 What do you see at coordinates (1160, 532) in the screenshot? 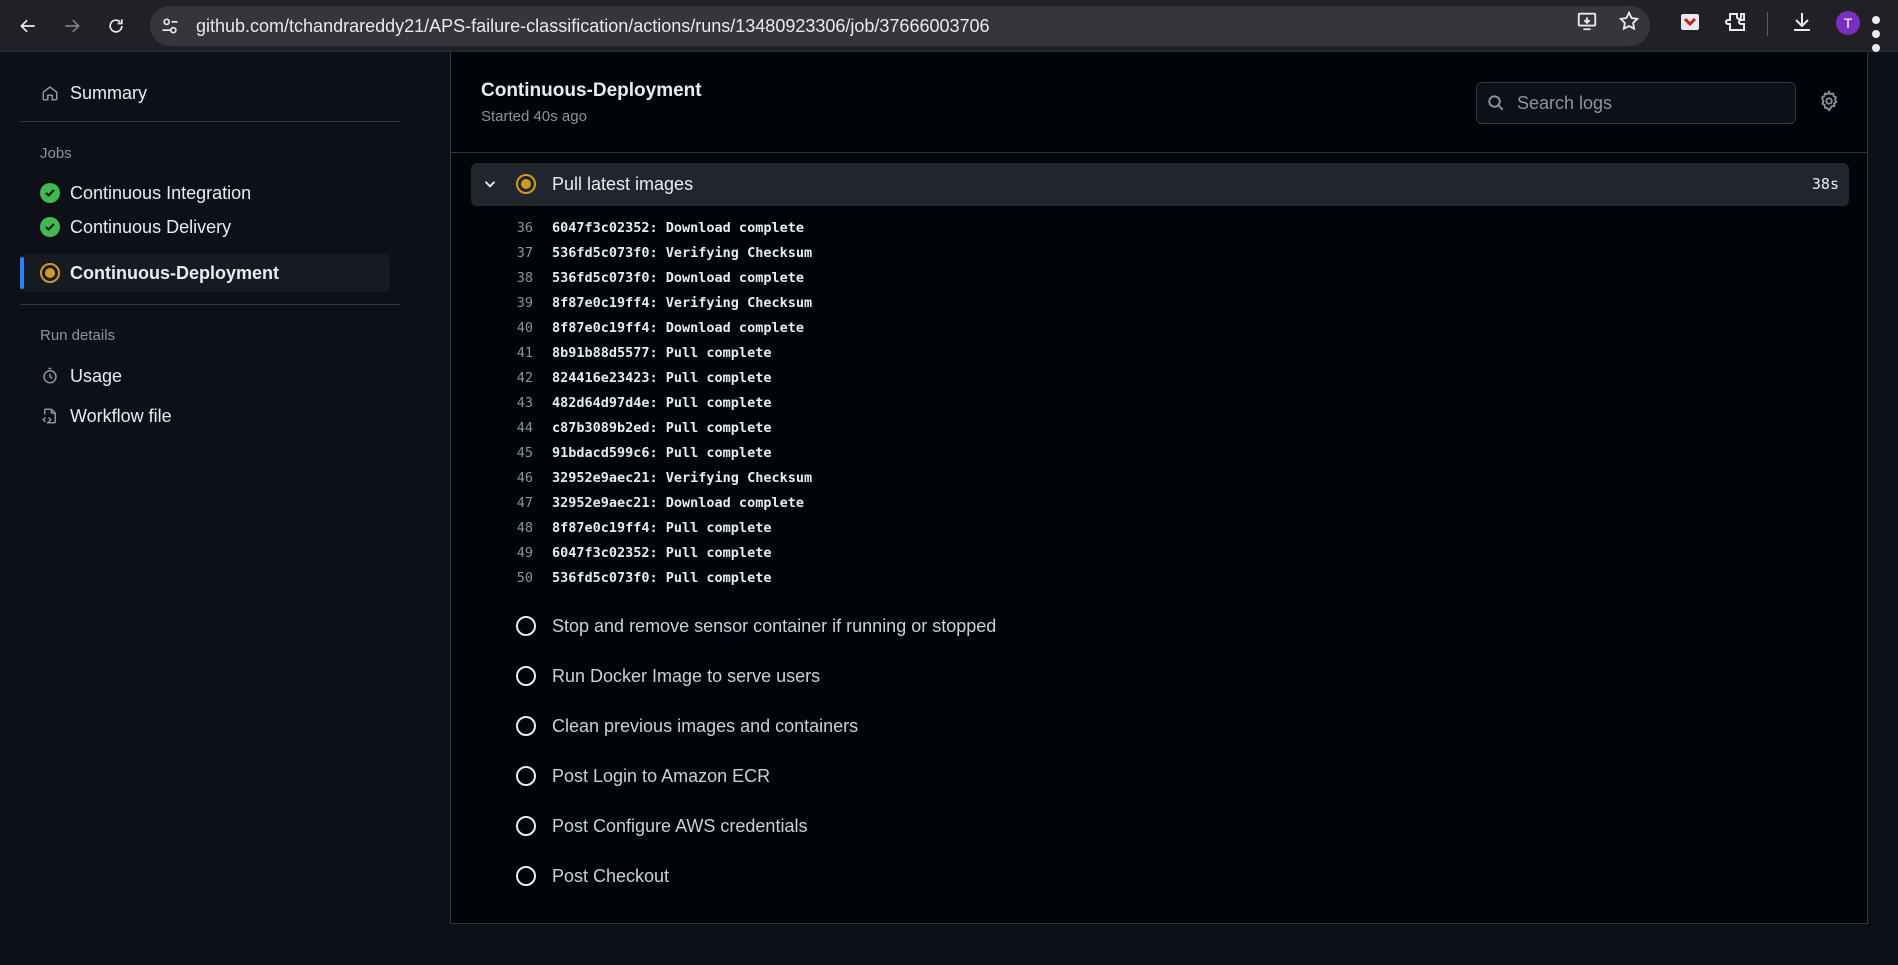
I see `log-line: 48 8f87e0c19ff4: Pull complete` at bounding box center [1160, 532].